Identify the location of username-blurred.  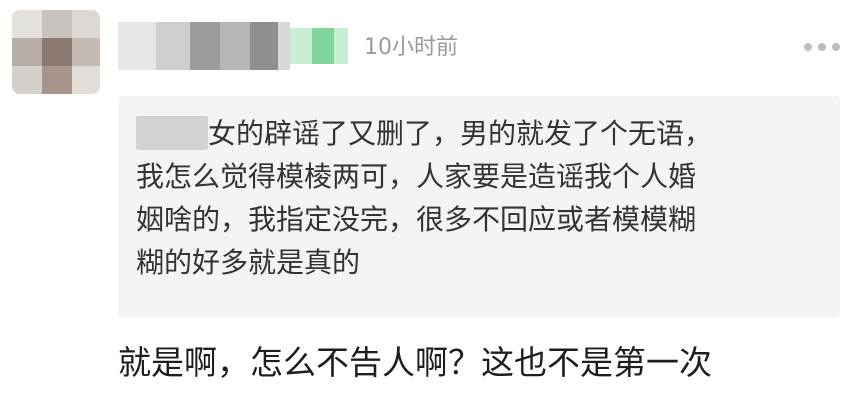
(233, 46).